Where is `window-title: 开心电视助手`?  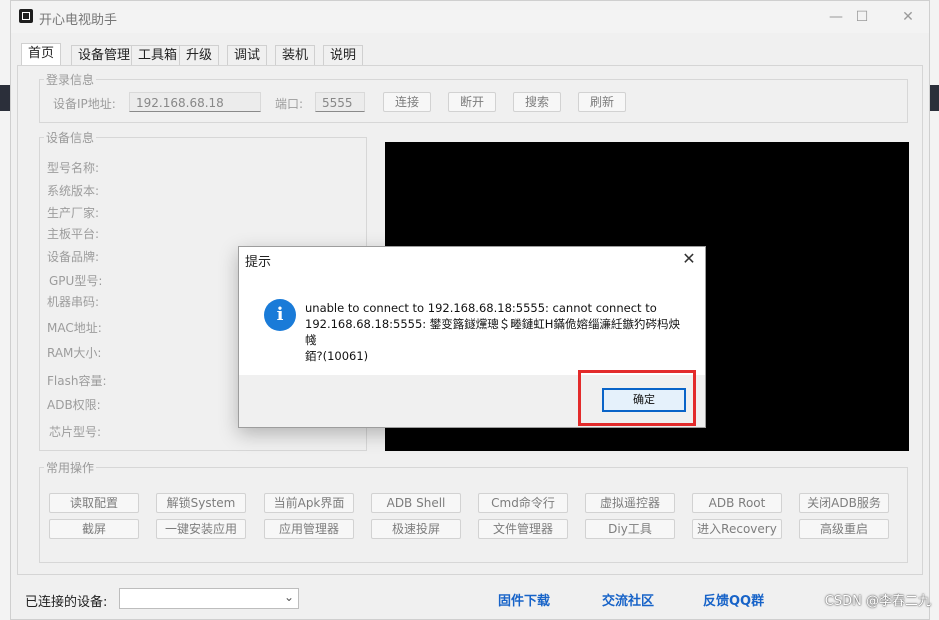
window-title: 开心电视助手 is located at coordinates (78, 20).